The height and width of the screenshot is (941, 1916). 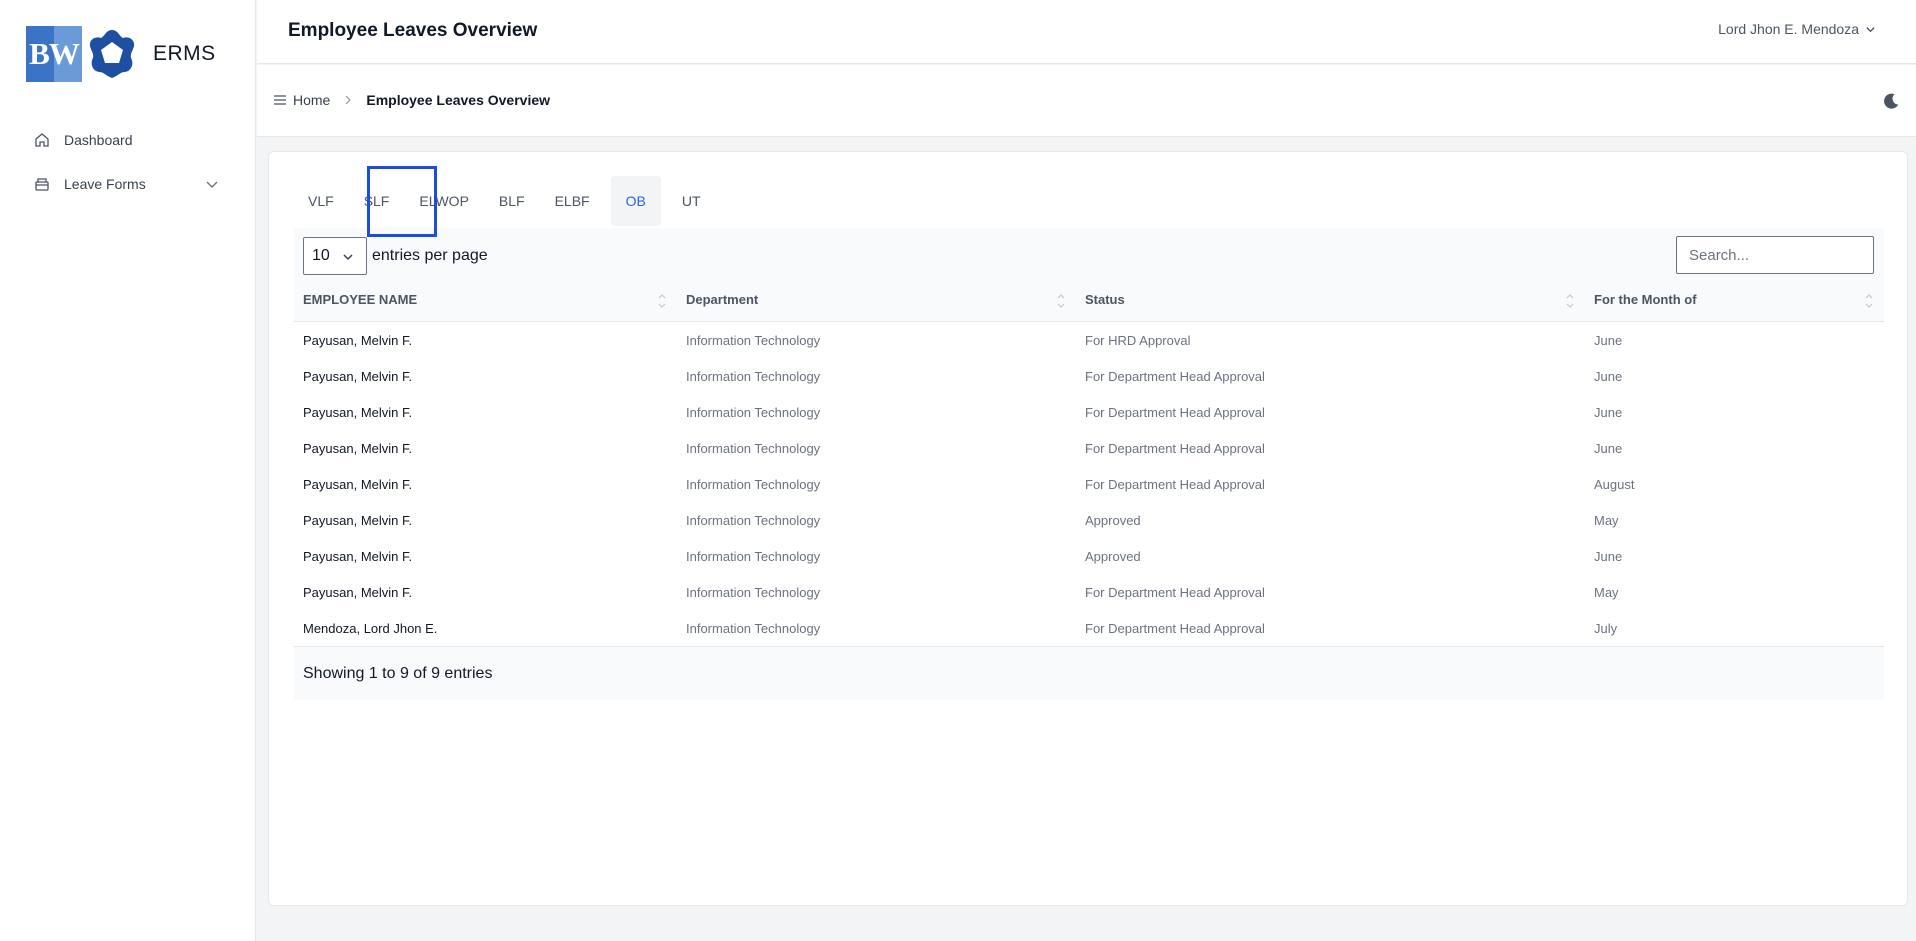 What do you see at coordinates (444, 201) in the screenshot?
I see `tab-elwop: ELWOP` at bounding box center [444, 201].